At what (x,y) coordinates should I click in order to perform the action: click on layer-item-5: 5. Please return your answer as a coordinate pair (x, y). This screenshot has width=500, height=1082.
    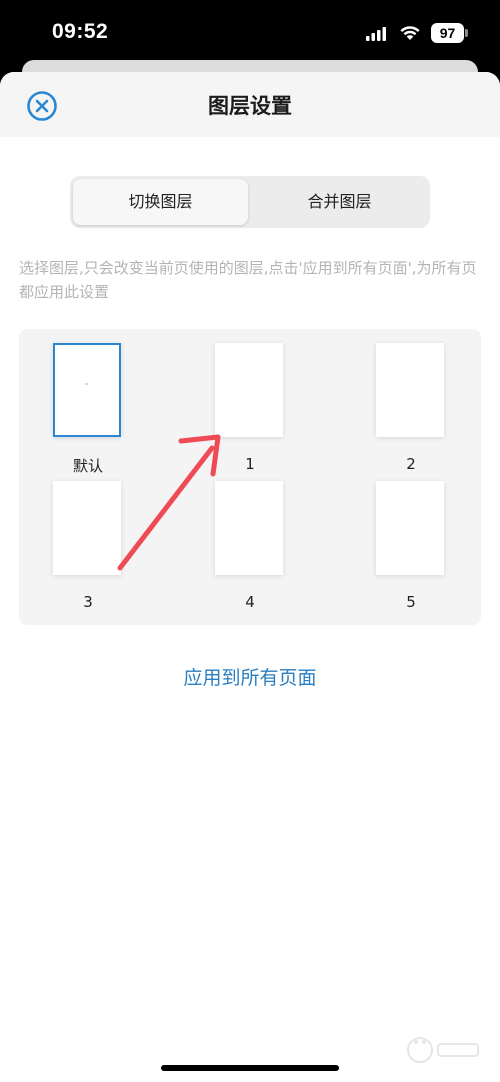
    Looking at the image, I should click on (411, 546).